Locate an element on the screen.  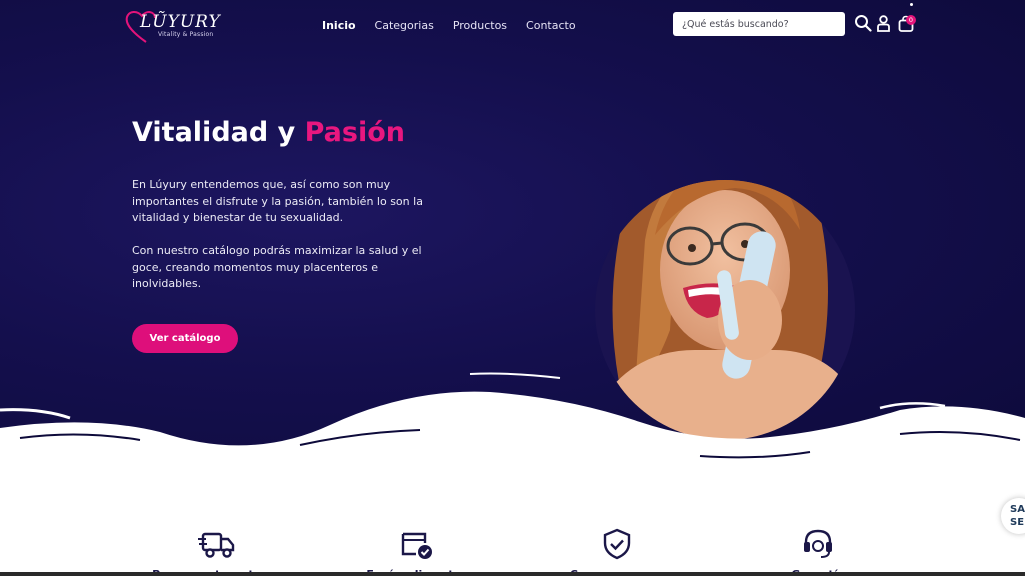
brand-name: LŨYURY is located at coordinates (180, 22).